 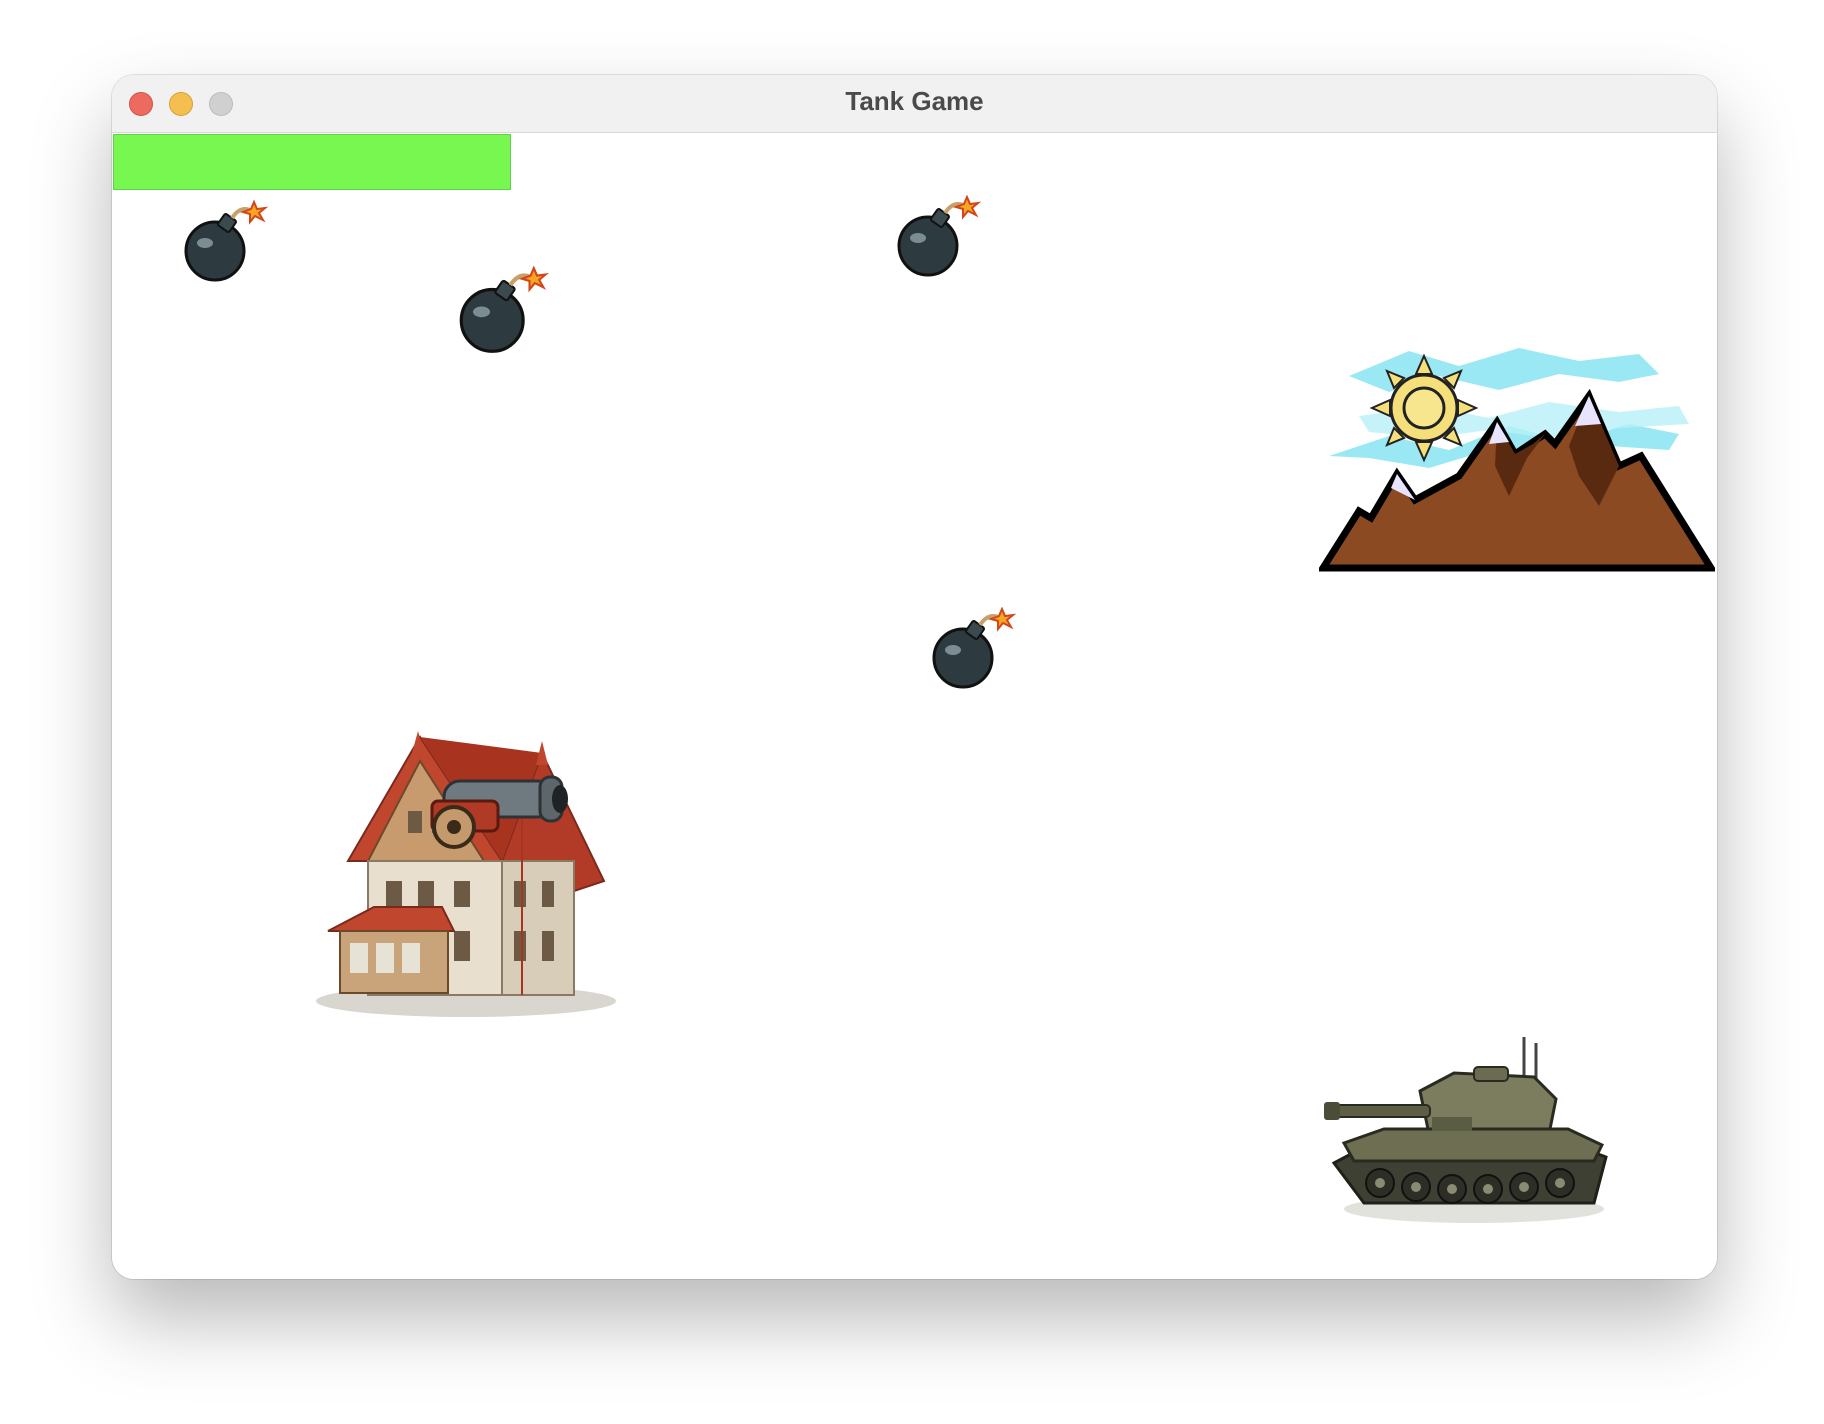 I want to click on window-title: Tank Game, so click(x=914, y=101).